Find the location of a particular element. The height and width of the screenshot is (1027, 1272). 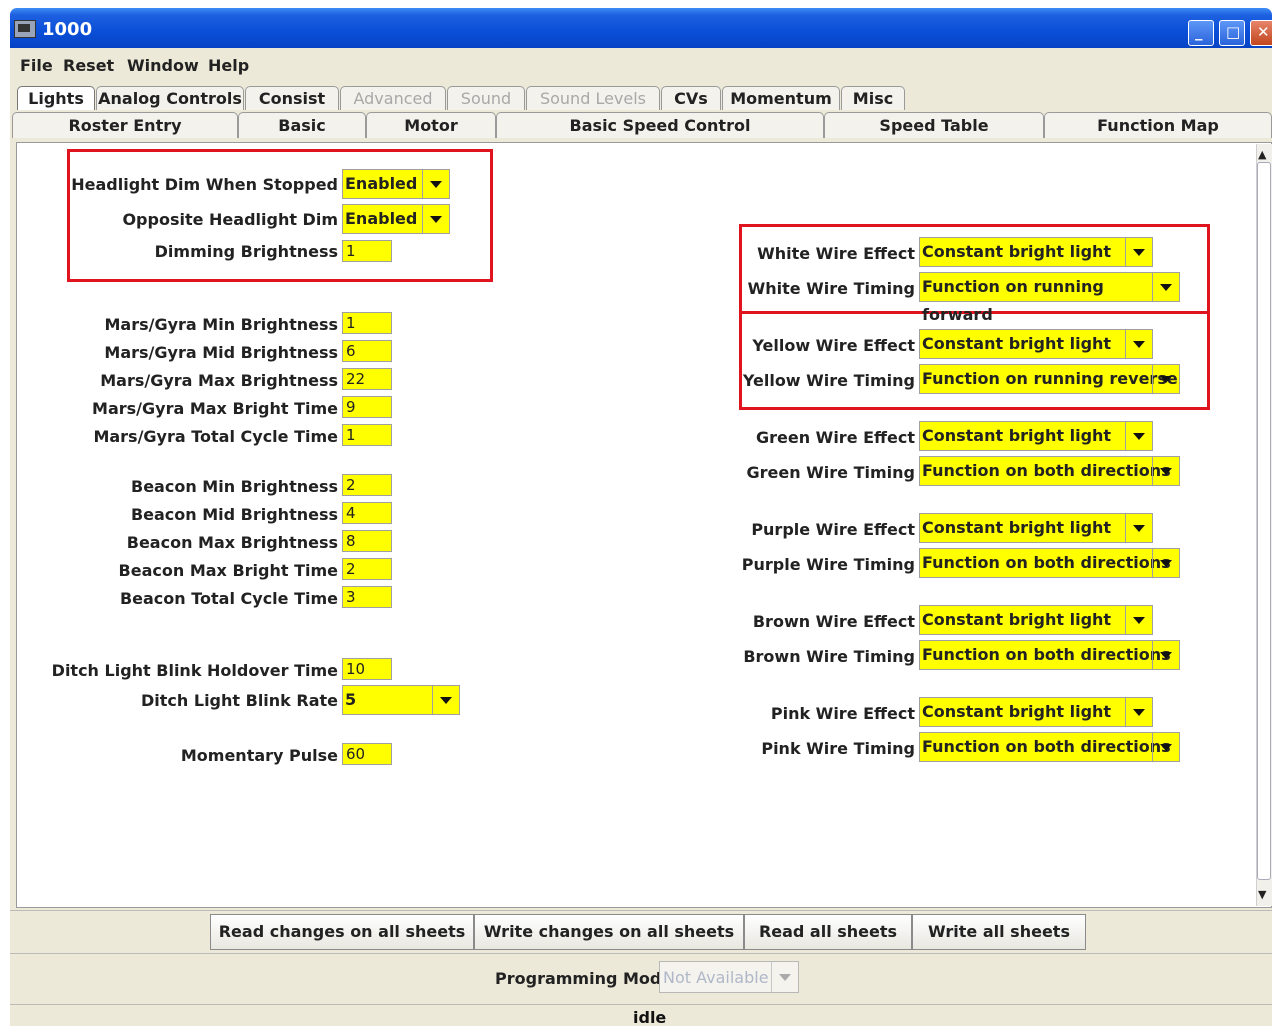

read-changes-button: Read changes on all sheets is located at coordinates (342, 932).